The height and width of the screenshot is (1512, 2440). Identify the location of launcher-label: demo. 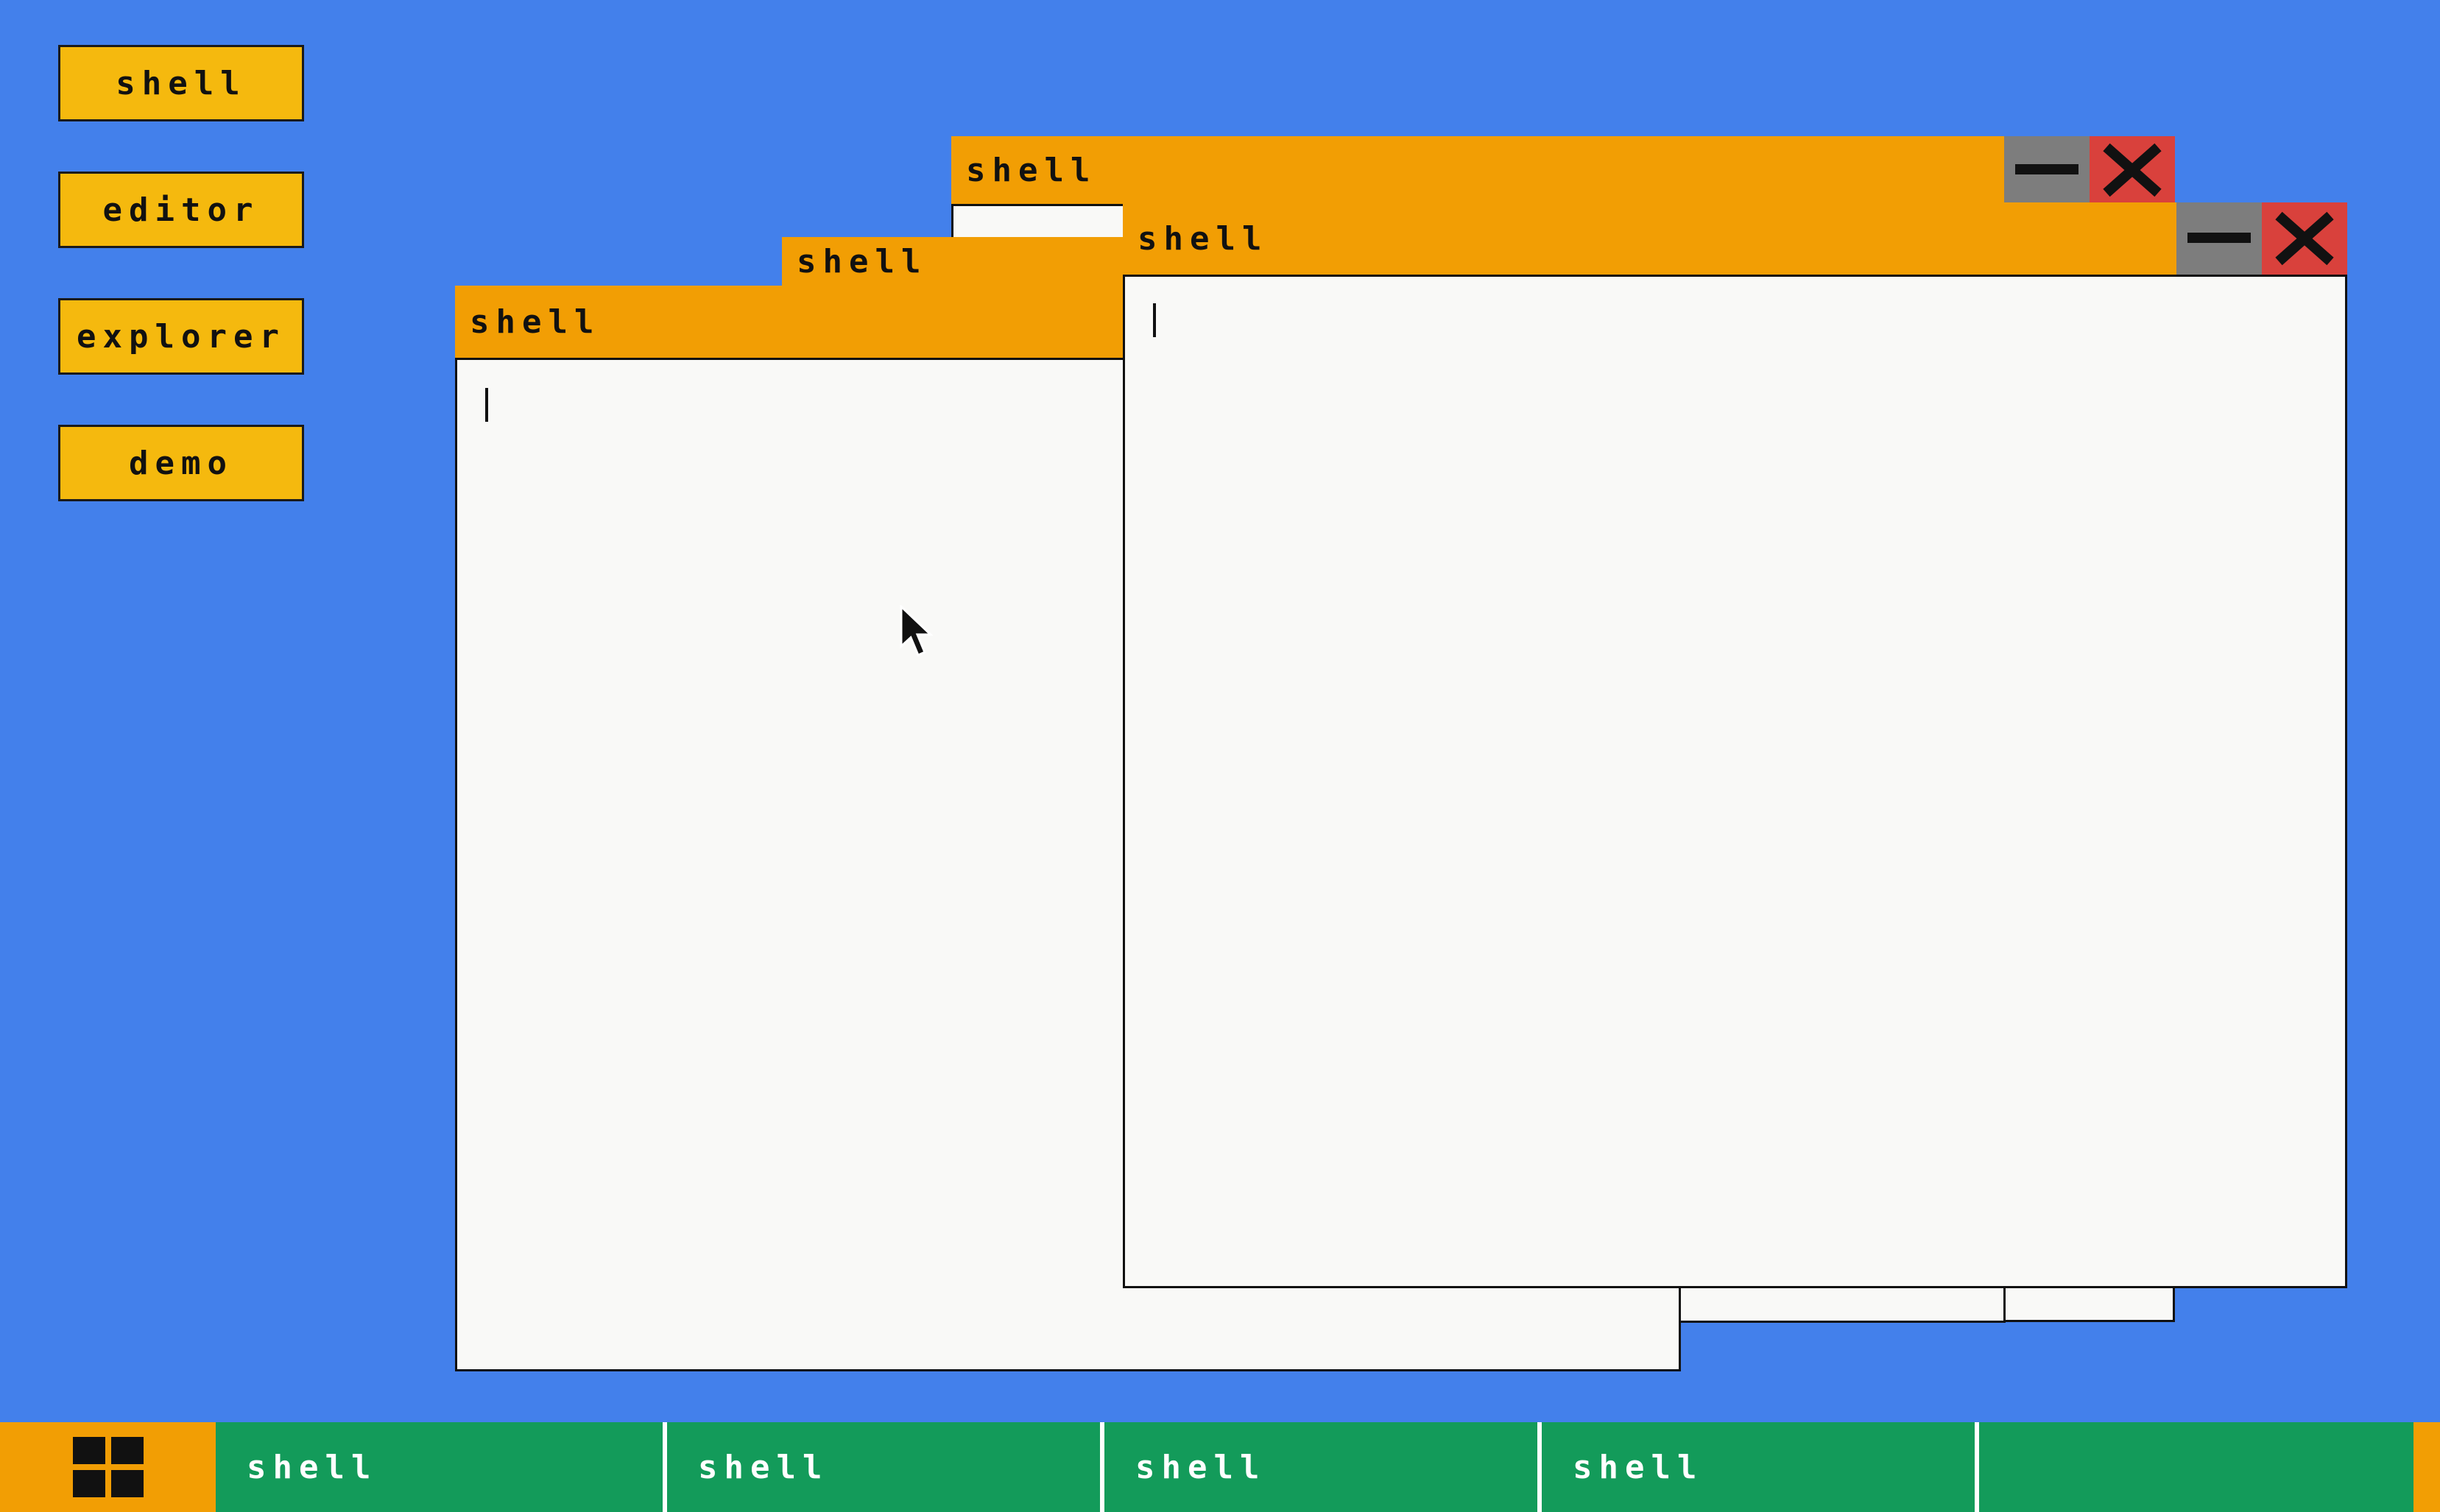
(181, 463).